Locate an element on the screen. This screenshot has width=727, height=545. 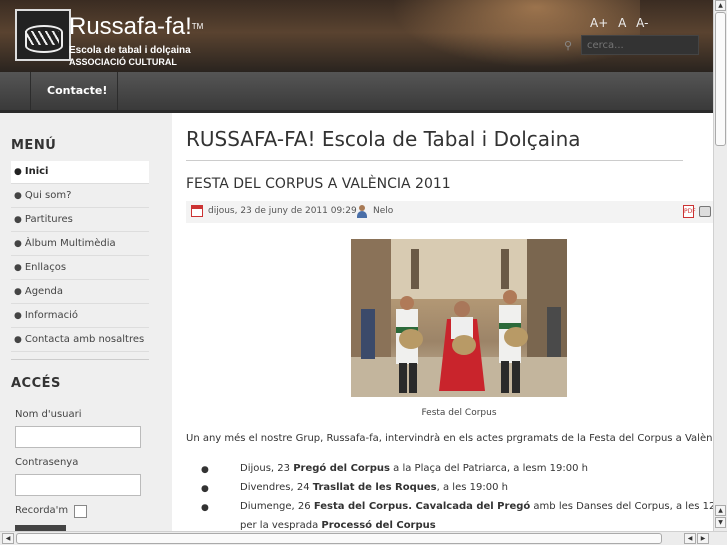
scroll-right-arrow-icon: ▶ is located at coordinates (703, 538).